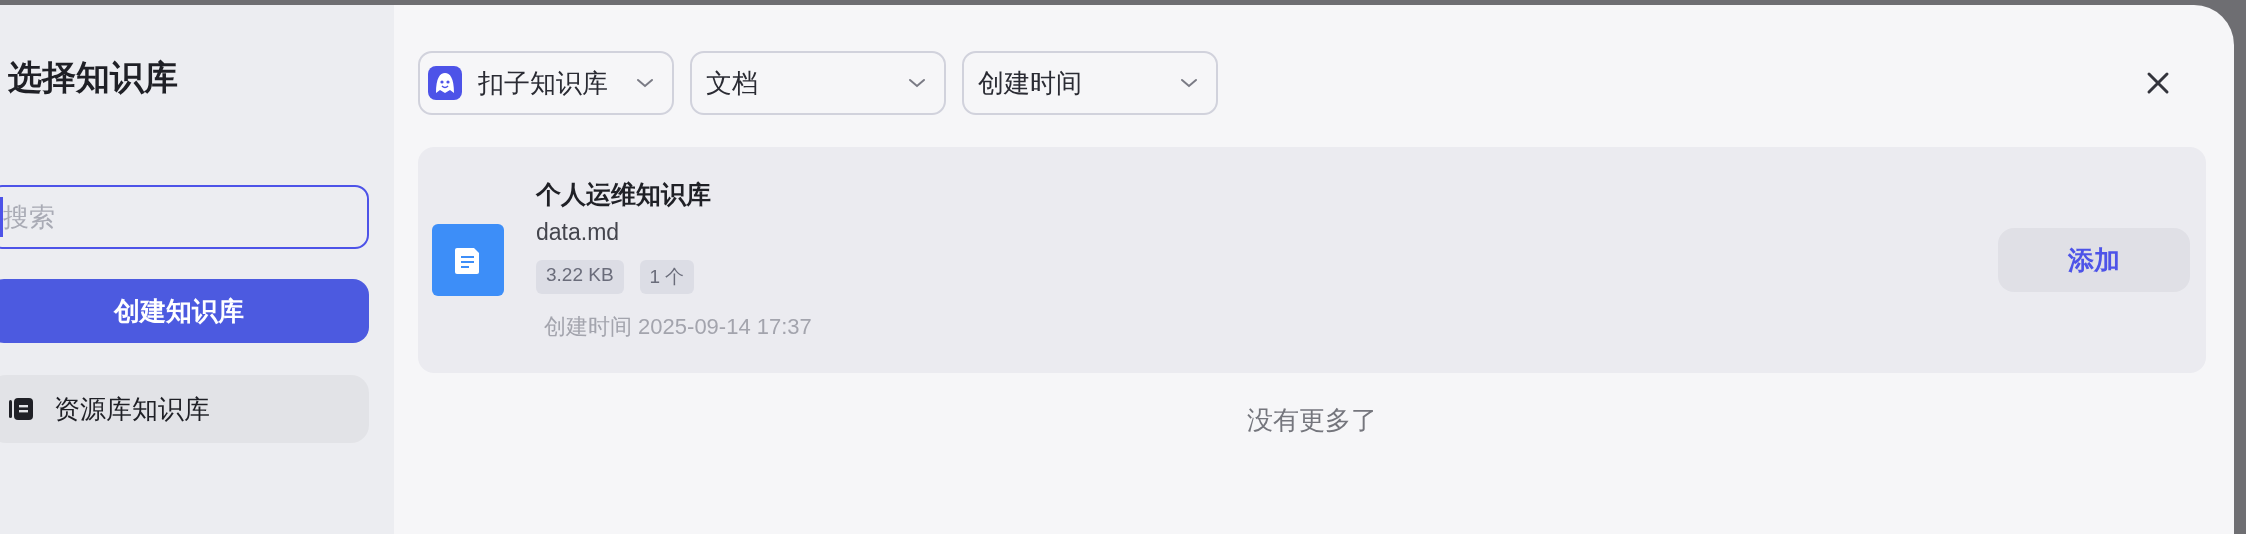 The image size is (2246, 534). I want to click on create-knowledge-base-button: 创建知识库, so click(184, 311).